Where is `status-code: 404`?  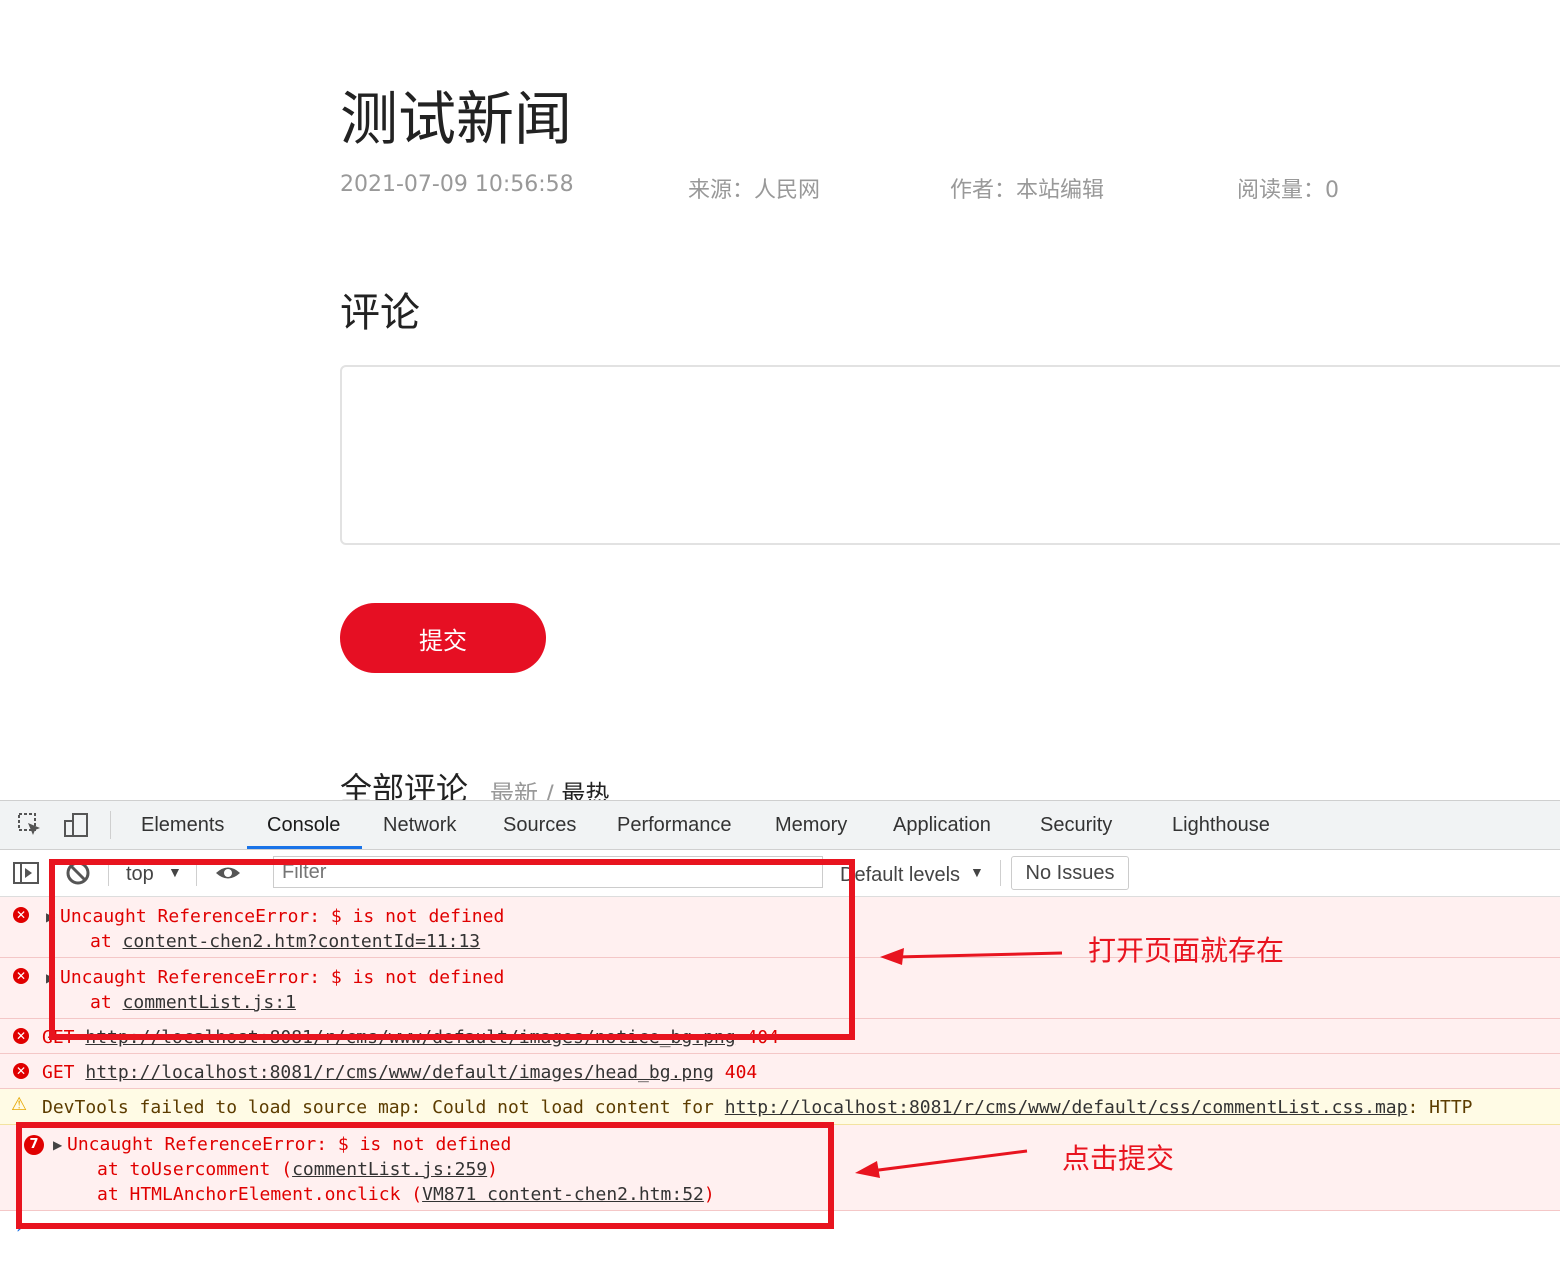 status-code: 404 is located at coordinates (741, 1072).